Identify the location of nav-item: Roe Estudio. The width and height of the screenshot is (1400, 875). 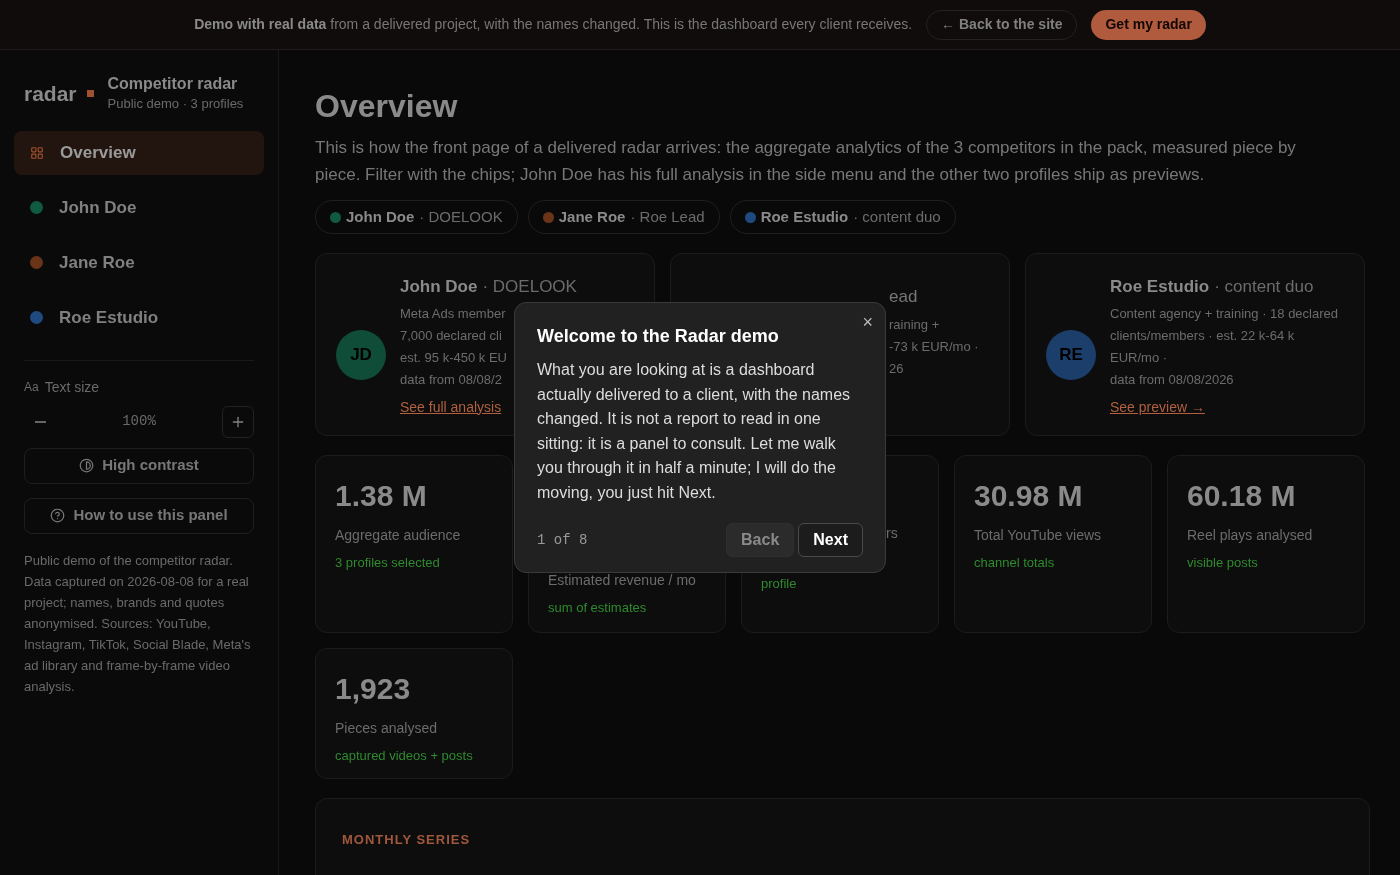
(139, 317).